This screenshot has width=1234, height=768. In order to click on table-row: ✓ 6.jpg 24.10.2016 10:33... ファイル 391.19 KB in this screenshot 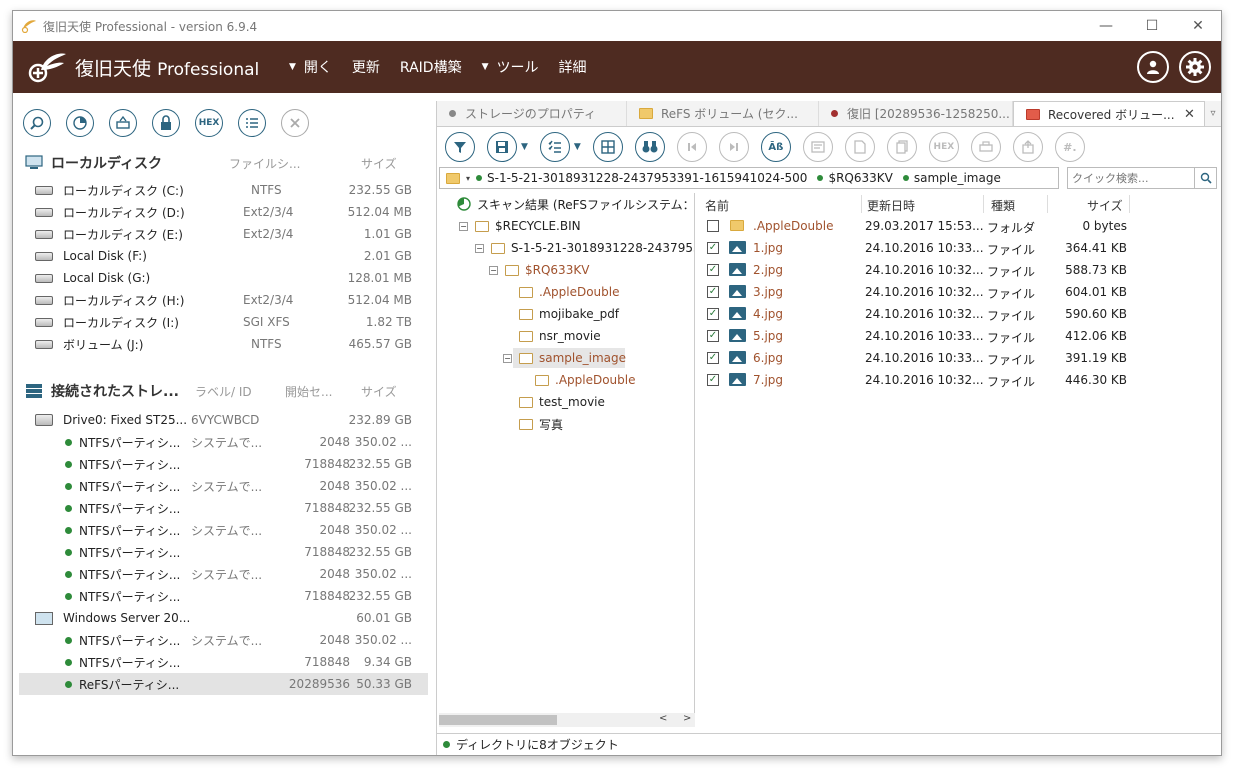, I will do `click(959, 358)`.